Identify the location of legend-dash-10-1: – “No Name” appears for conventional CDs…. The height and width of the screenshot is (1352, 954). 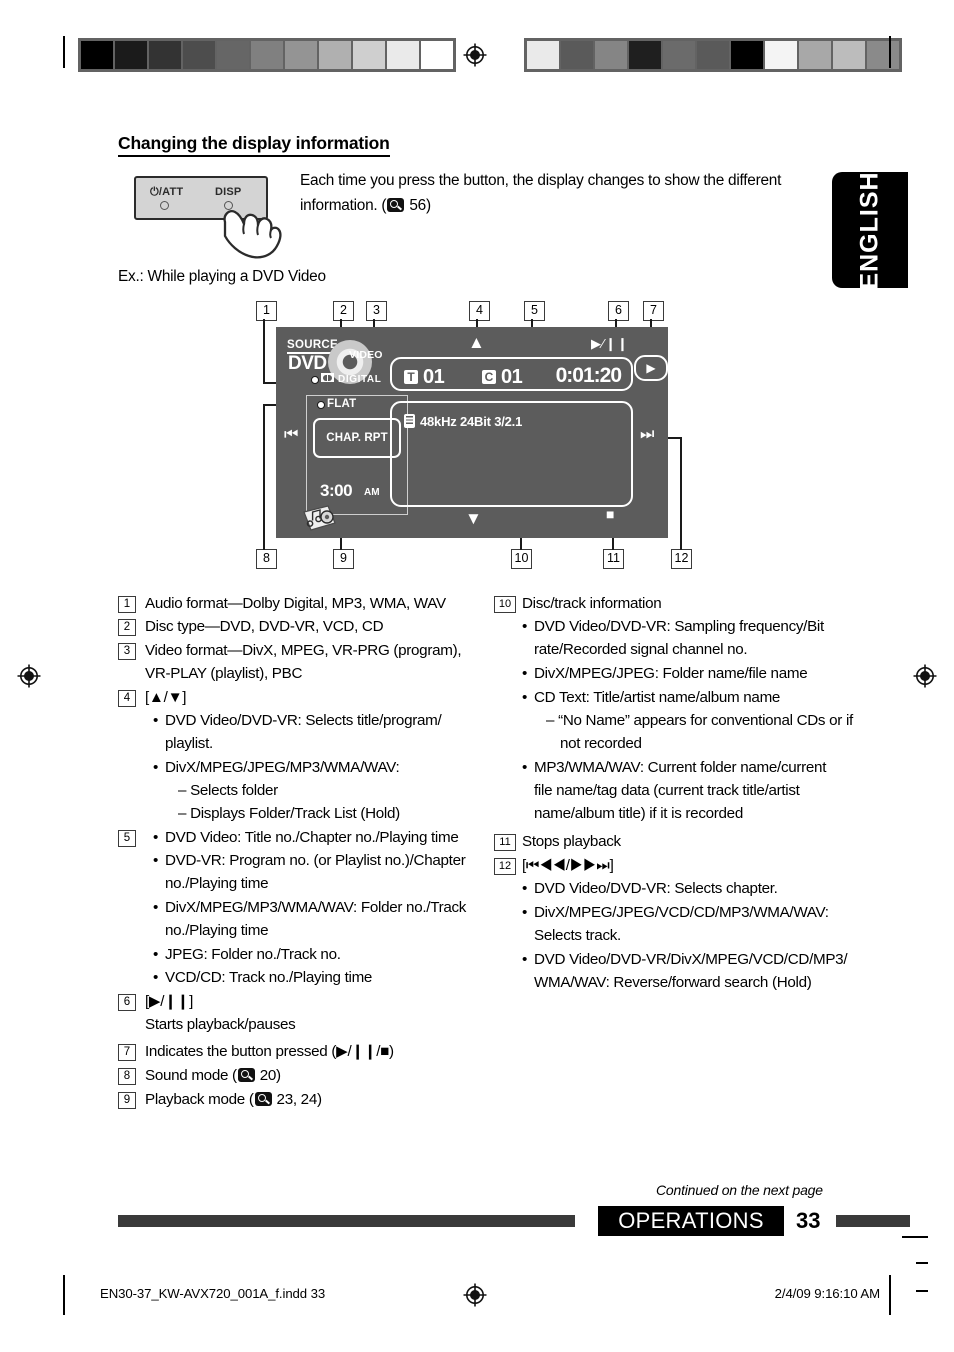
(699, 720).